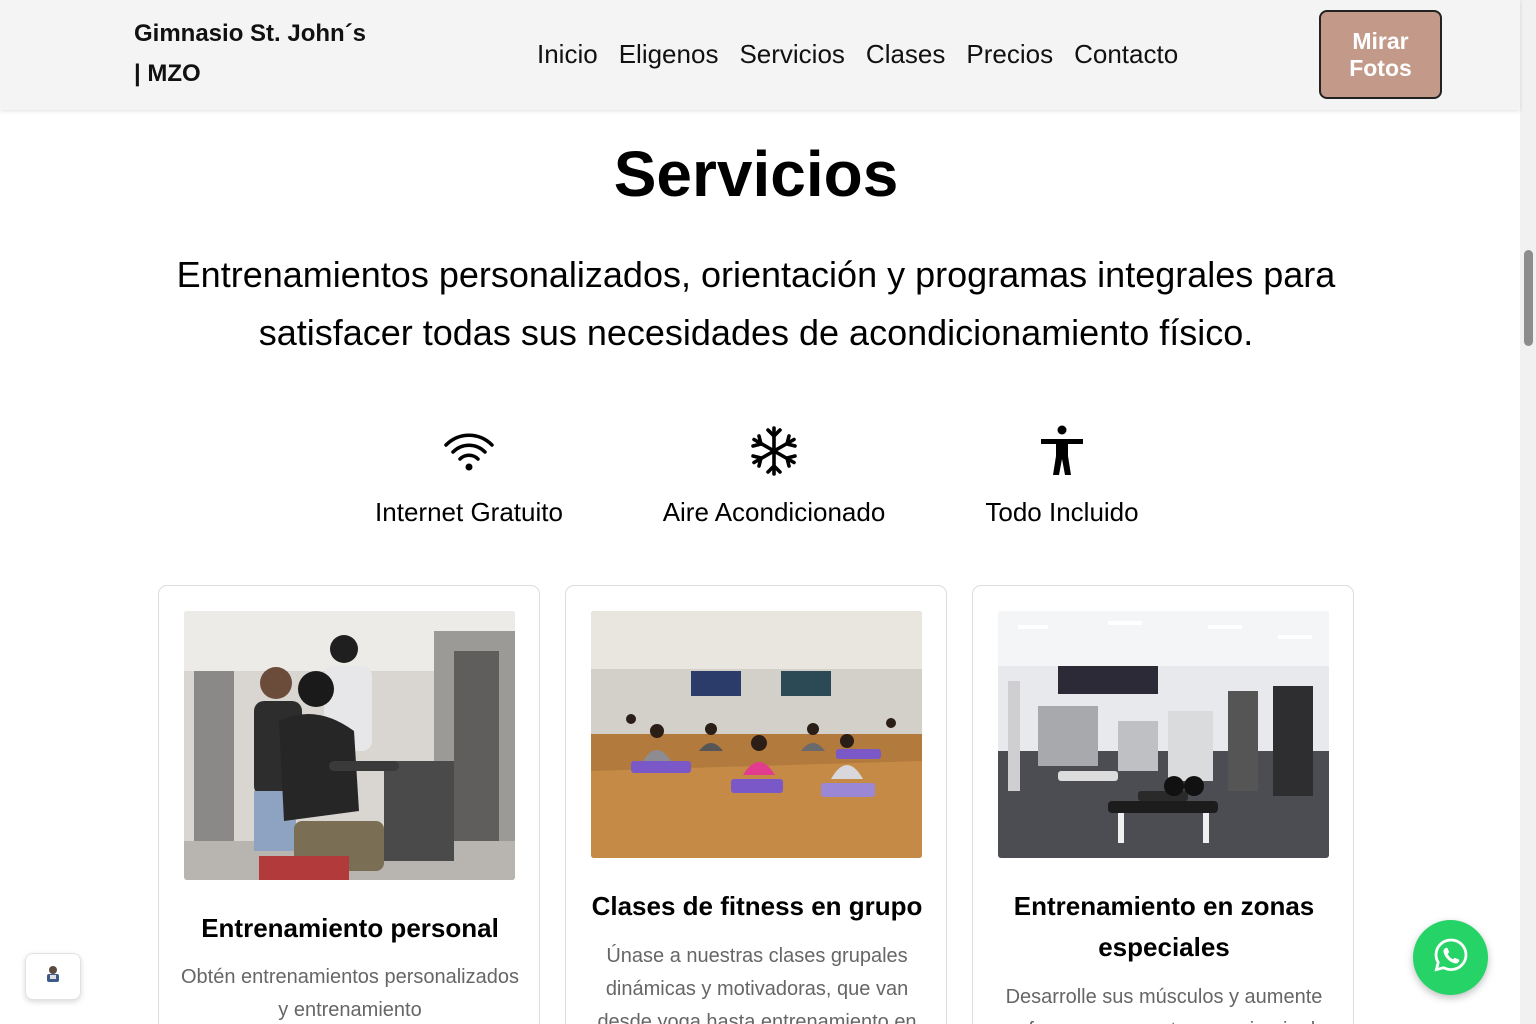  What do you see at coordinates (1062, 451) in the screenshot?
I see `accessibility-icon` at bounding box center [1062, 451].